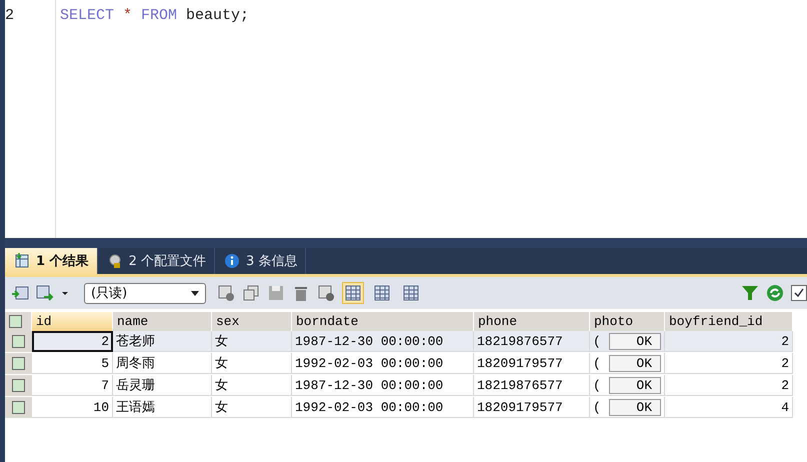 This screenshot has height=462, width=807. Describe the element at coordinates (729, 321) in the screenshot. I see `column-header: boyfriend_id` at that location.